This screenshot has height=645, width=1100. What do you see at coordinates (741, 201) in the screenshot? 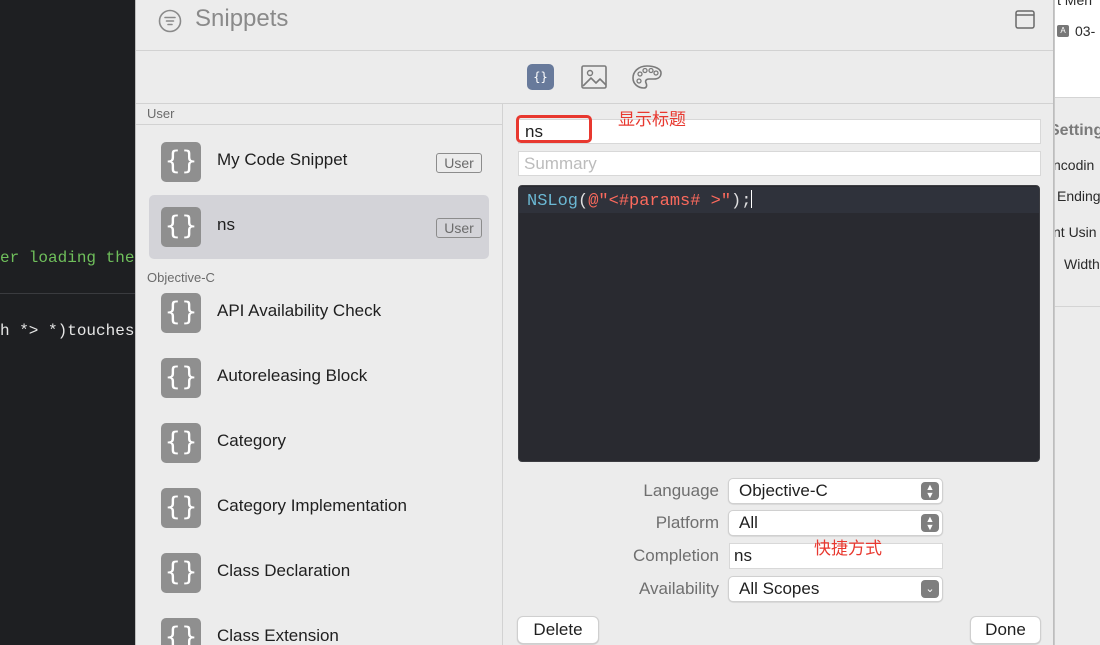
I see `code-punct-token: );` at bounding box center [741, 201].